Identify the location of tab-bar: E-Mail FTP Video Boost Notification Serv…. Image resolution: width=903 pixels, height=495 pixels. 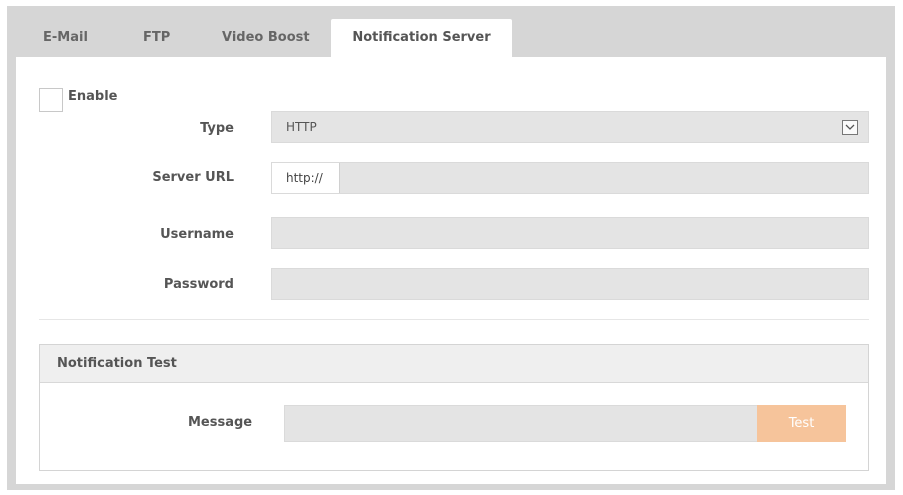
(451, 35).